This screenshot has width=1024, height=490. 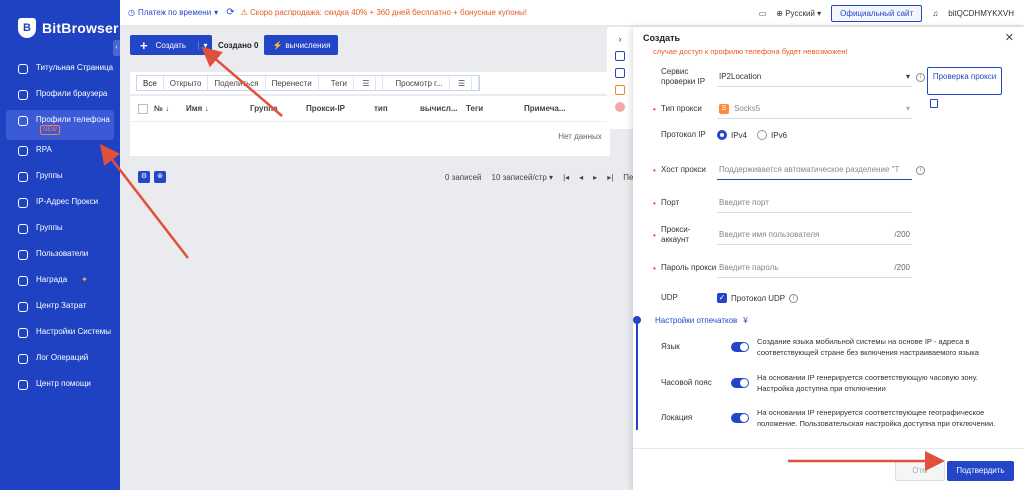 I want to click on sidebar-item-groups: Группы, so click(x=60, y=179).